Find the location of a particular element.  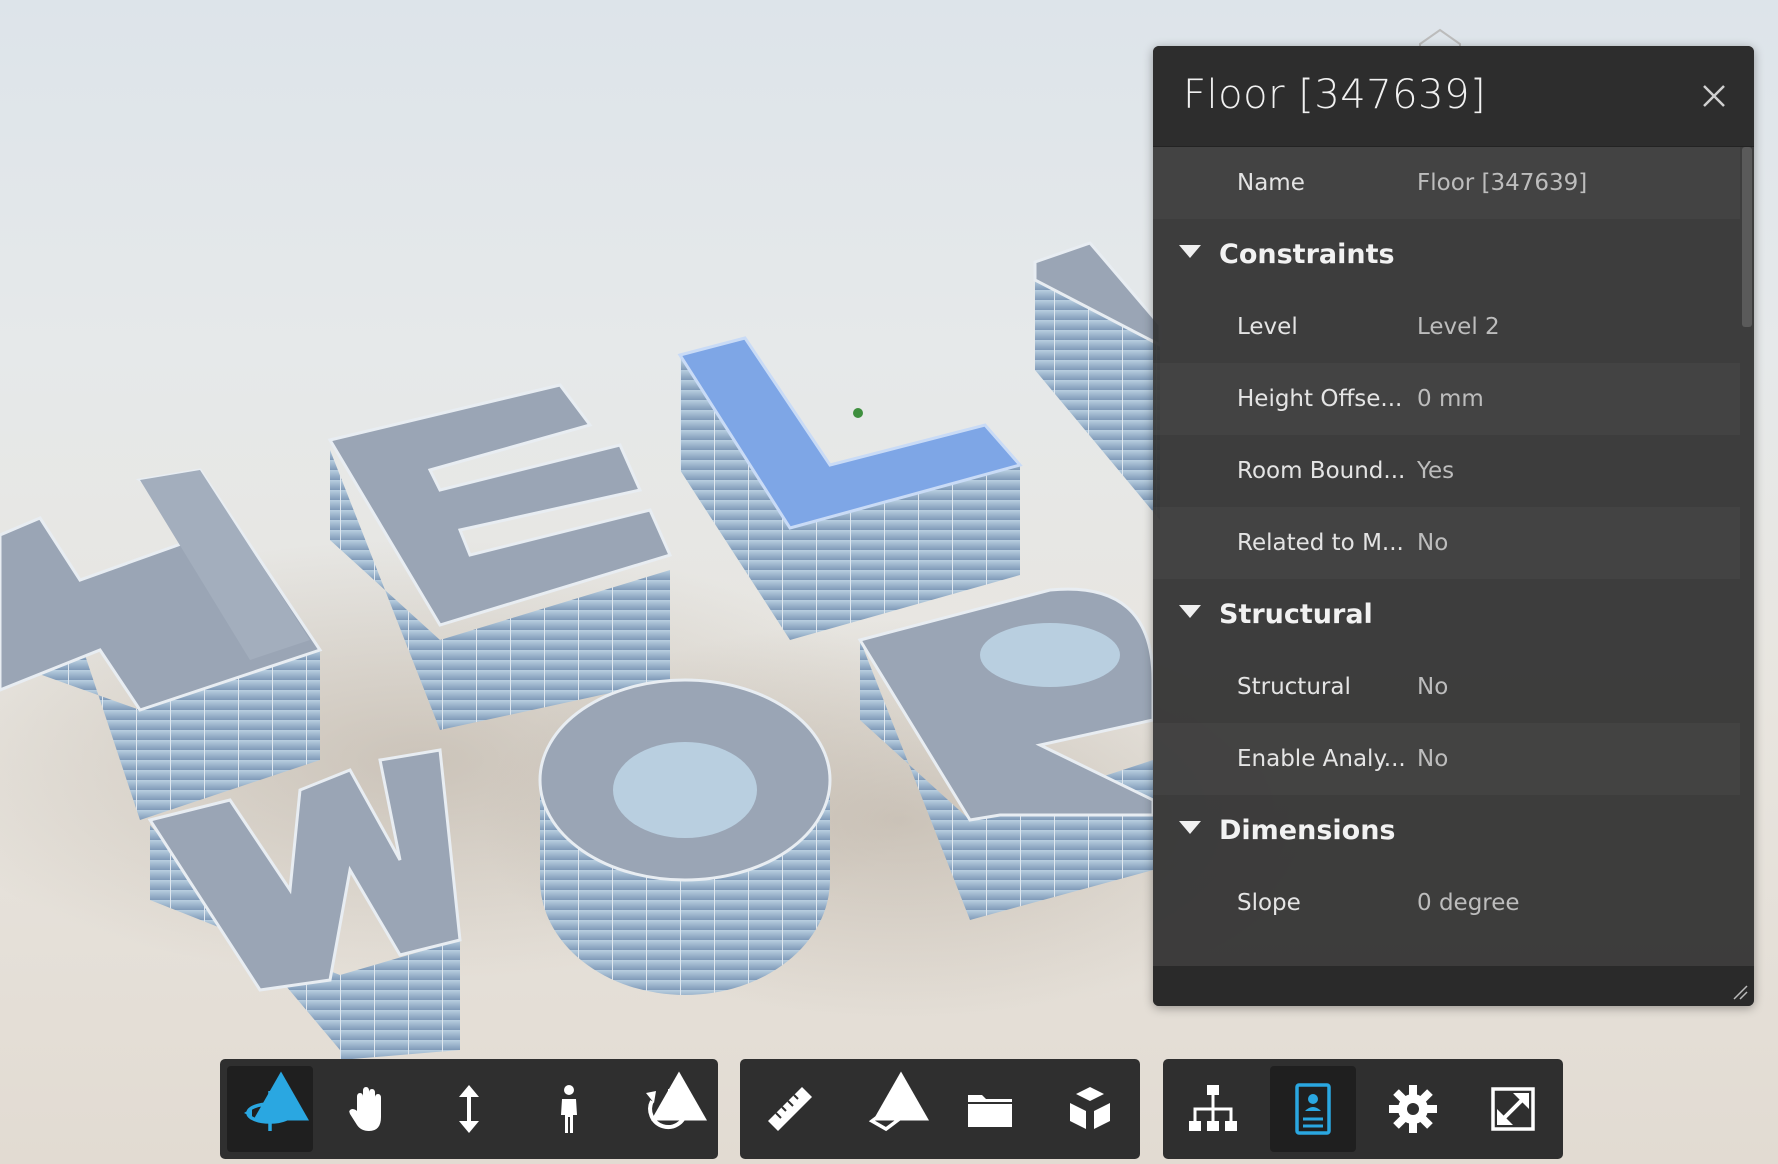

folder-button is located at coordinates (990, 1109).